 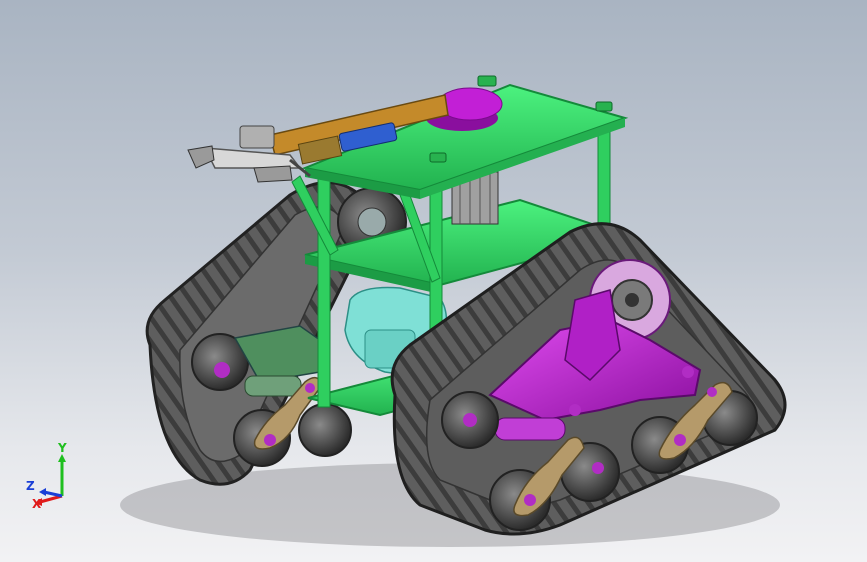 What do you see at coordinates (470, 420) in the screenshot?
I see `right-idler-bolt` at bounding box center [470, 420].